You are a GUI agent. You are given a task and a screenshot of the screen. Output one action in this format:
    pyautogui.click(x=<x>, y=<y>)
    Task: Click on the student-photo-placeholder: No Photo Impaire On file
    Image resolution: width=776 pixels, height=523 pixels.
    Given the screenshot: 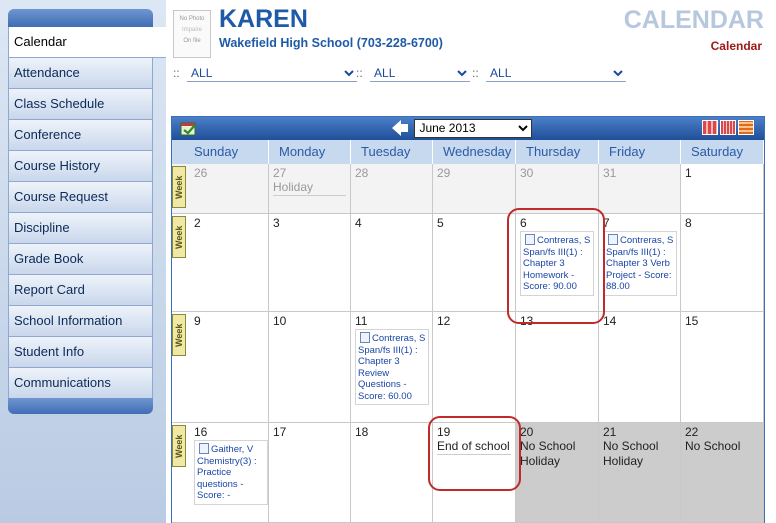 What is the action you would take?
    pyautogui.click(x=192, y=34)
    